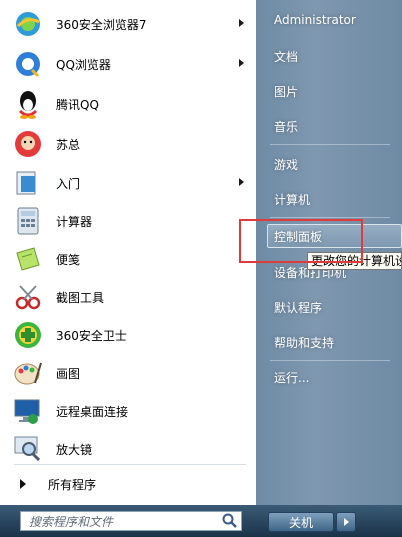 The image size is (402, 537). What do you see at coordinates (68, 373) in the screenshot?
I see `program-label: 画图` at bounding box center [68, 373].